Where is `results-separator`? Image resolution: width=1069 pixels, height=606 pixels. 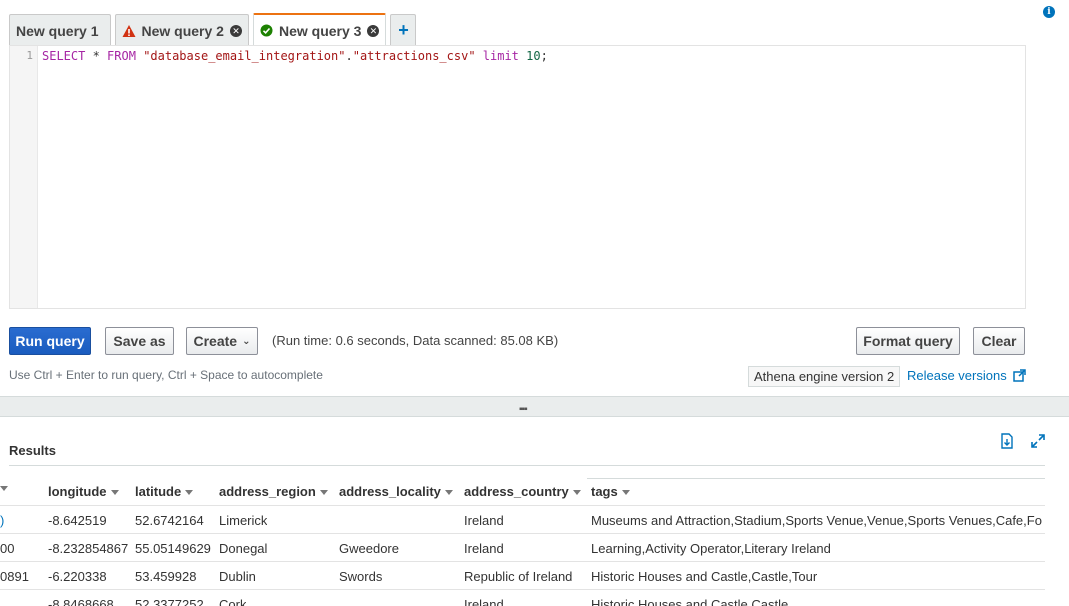 results-separator is located at coordinates (527, 465).